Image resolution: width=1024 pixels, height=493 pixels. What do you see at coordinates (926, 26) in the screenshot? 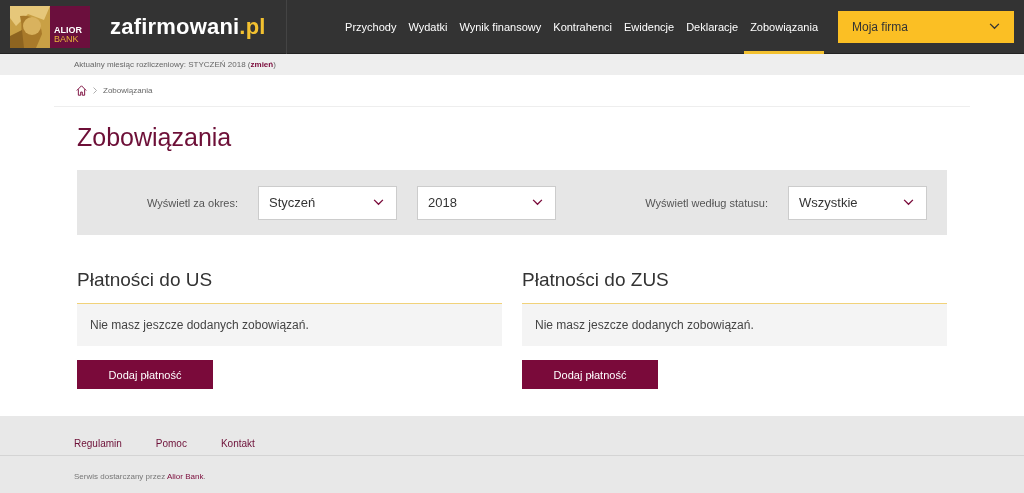
I see `company-dropdown: Moja firma` at bounding box center [926, 26].